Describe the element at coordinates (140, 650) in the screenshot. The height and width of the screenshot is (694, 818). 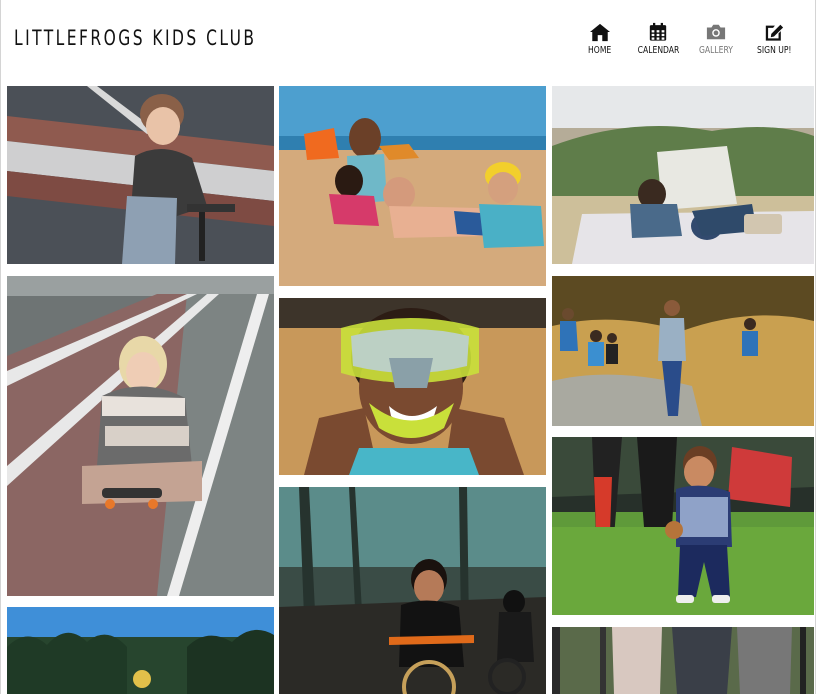
I see `gallery-photo-park-trees` at that location.